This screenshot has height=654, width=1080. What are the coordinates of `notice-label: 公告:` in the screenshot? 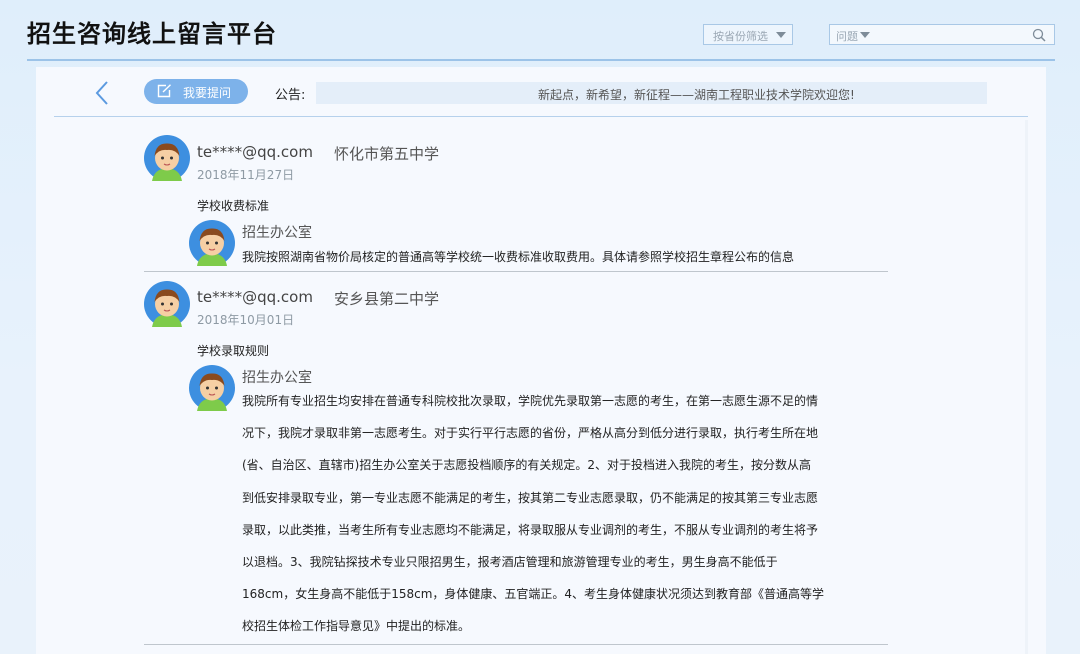 It's located at (290, 95).